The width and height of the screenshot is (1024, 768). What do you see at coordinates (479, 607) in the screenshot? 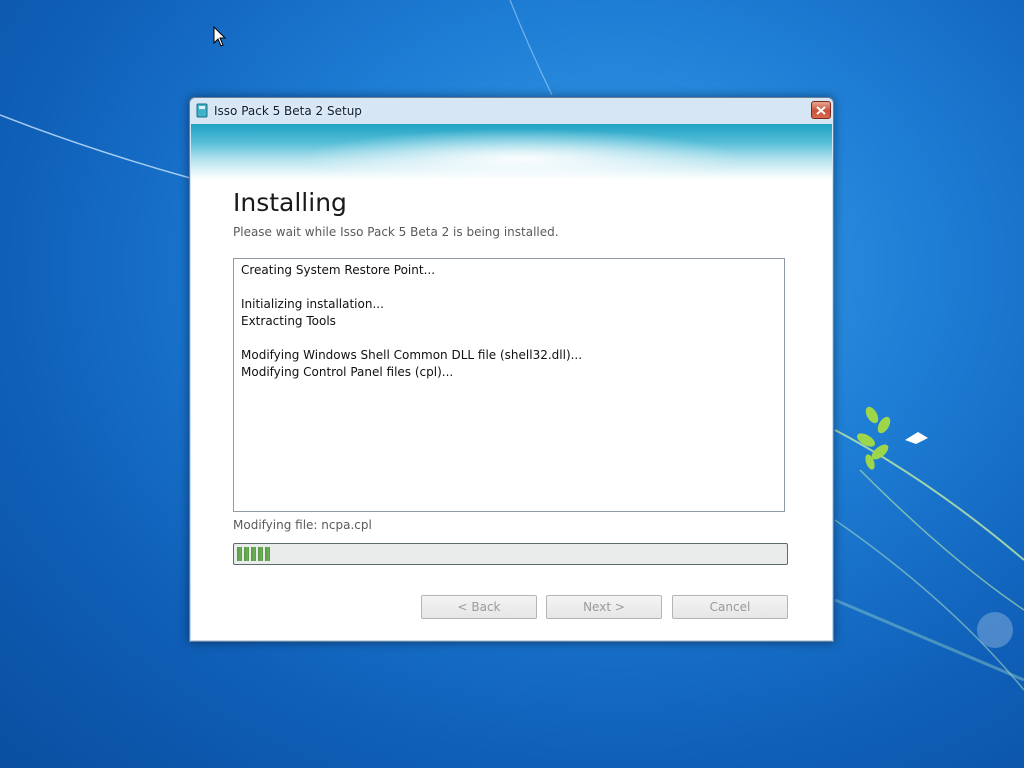
I see `back-button: < Back` at bounding box center [479, 607].